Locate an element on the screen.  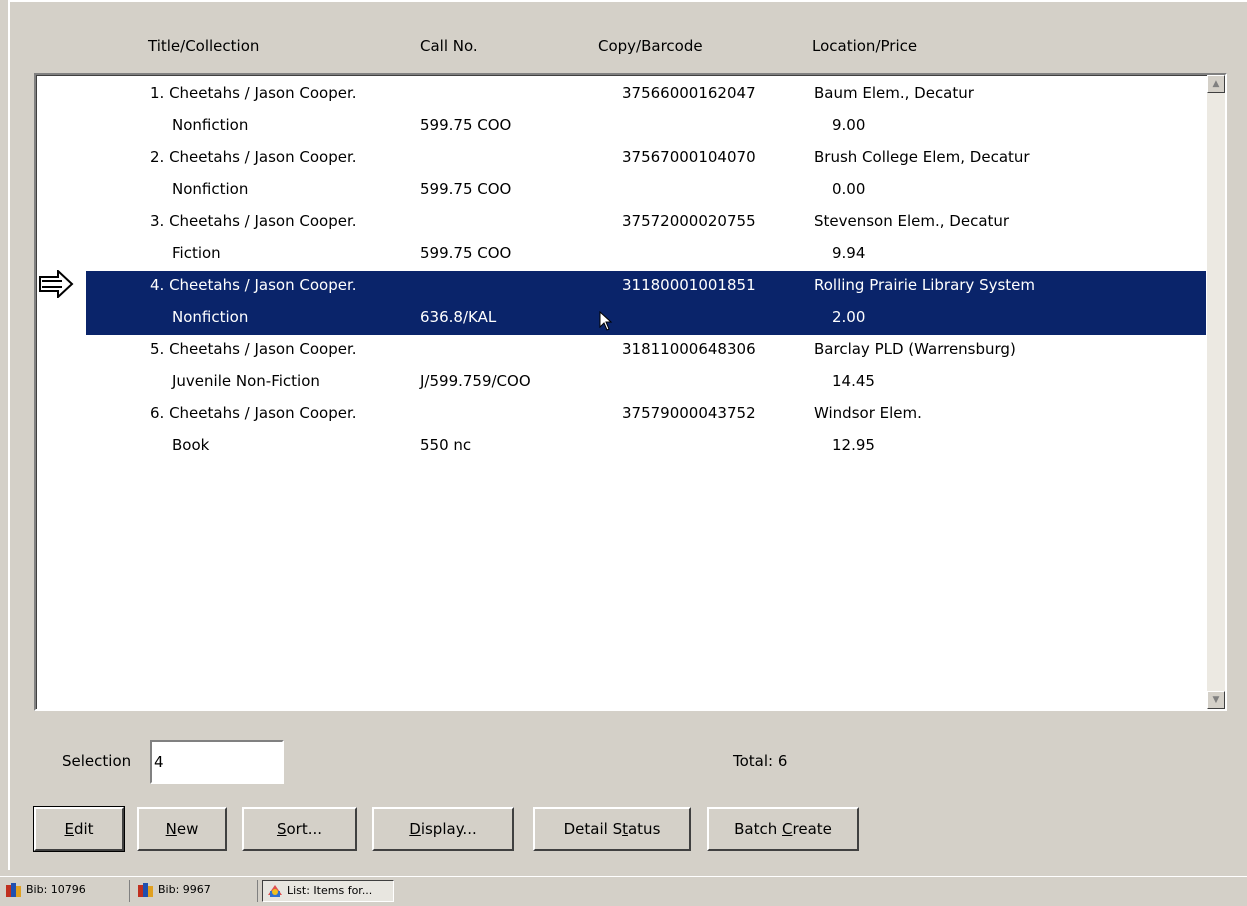
task-bib-9967: Bib: 9967 is located at coordinates (196, 891).